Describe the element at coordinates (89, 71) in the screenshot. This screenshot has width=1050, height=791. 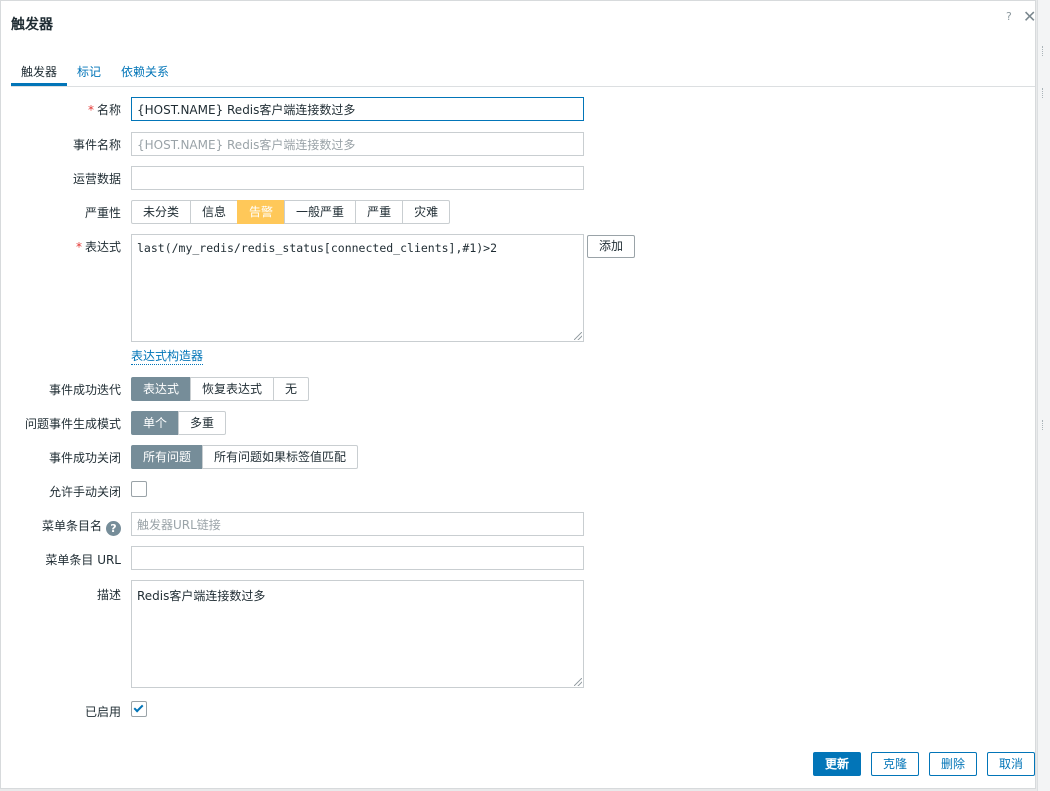
I see `tab-tags: 标记` at that location.